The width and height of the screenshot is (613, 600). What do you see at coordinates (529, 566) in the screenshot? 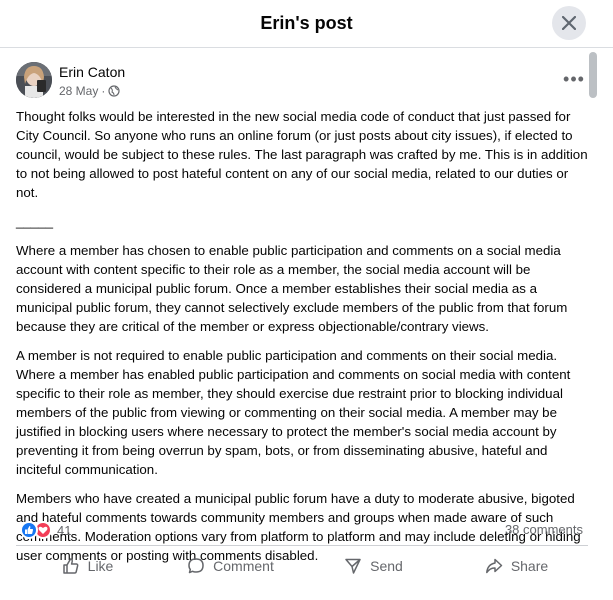
I see `share-label: Share` at bounding box center [529, 566].